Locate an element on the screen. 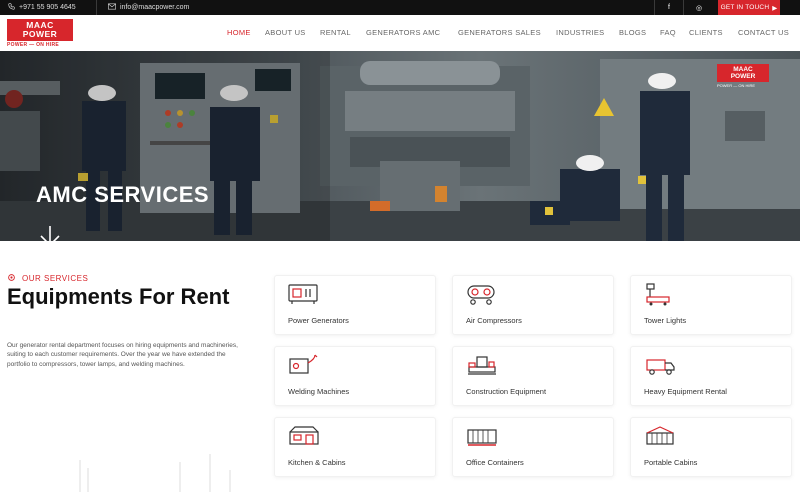 The image size is (800, 492). nav-rental: RENTAL is located at coordinates (335, 32).